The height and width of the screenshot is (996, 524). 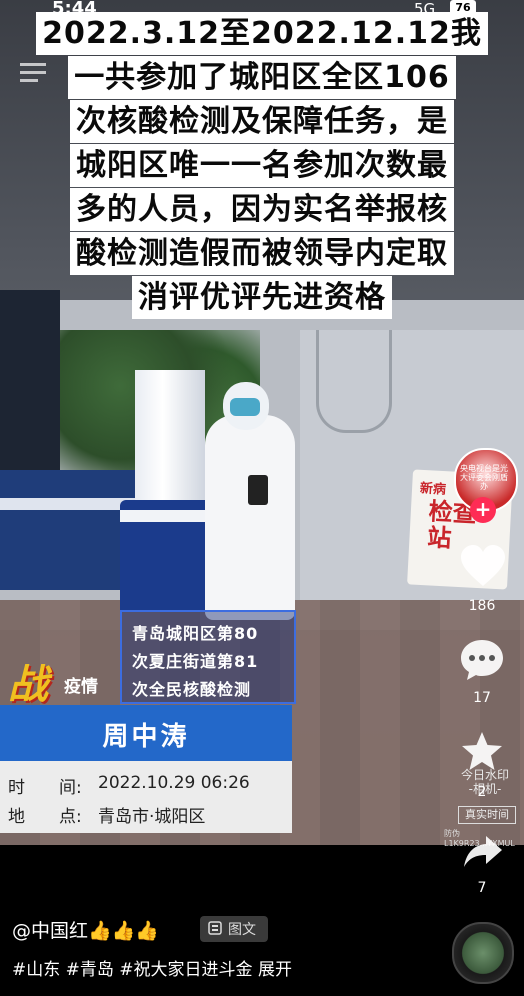 I want to click on heart-icon, so click(x=483, y=566).